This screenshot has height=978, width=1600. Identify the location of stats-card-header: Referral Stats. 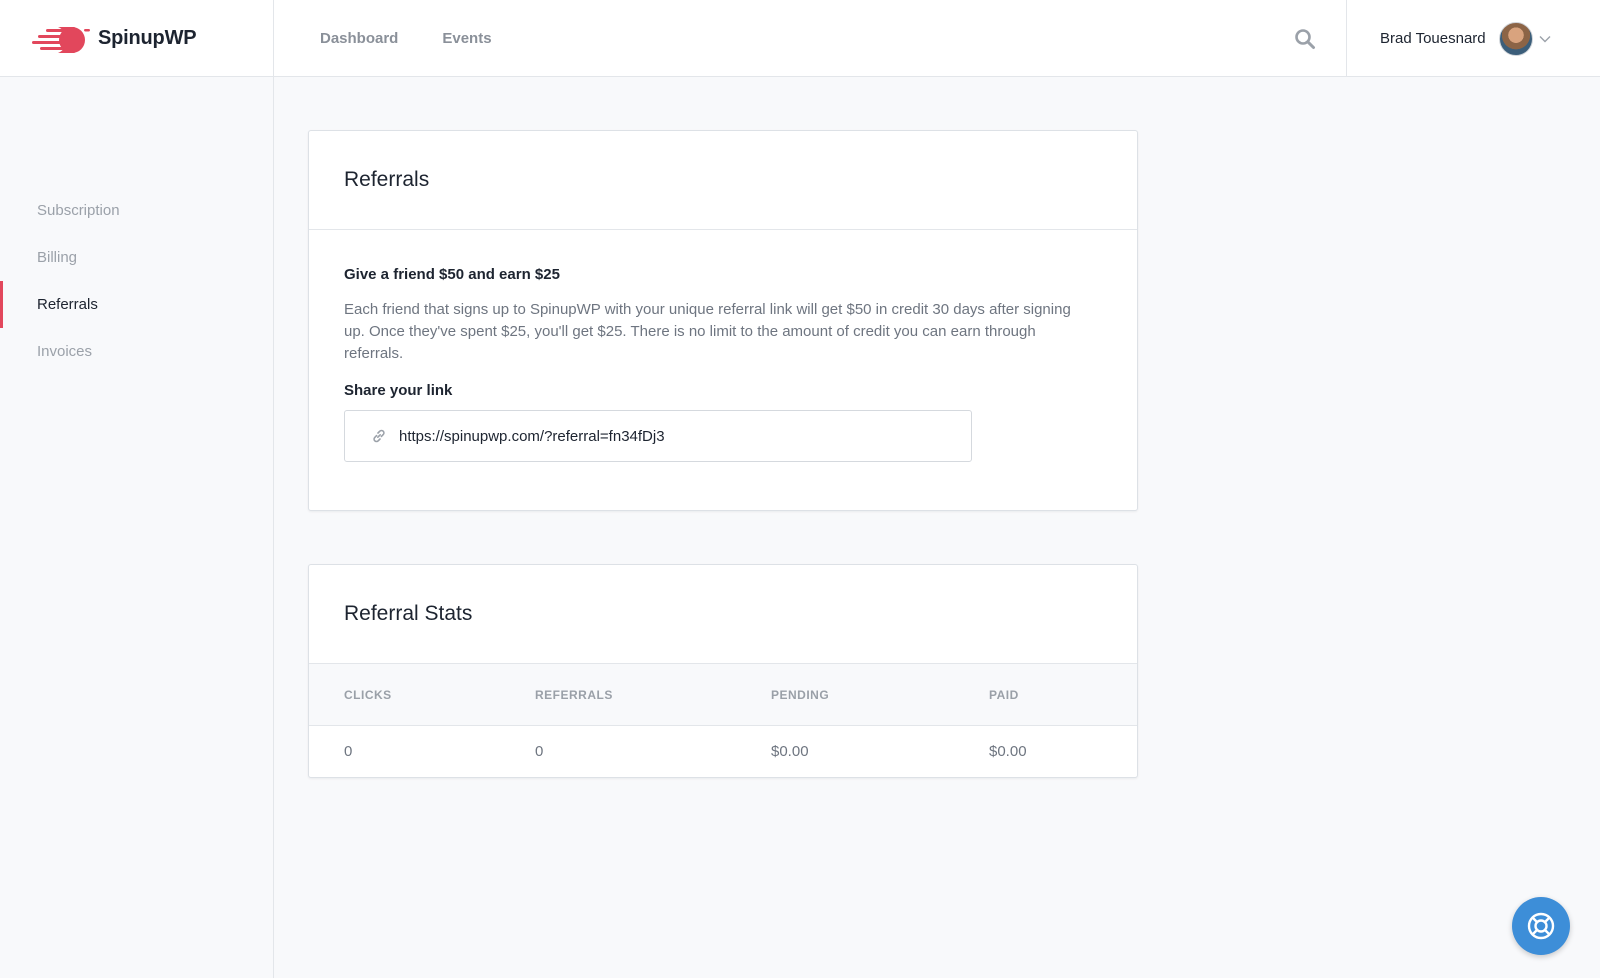
(723, 614).